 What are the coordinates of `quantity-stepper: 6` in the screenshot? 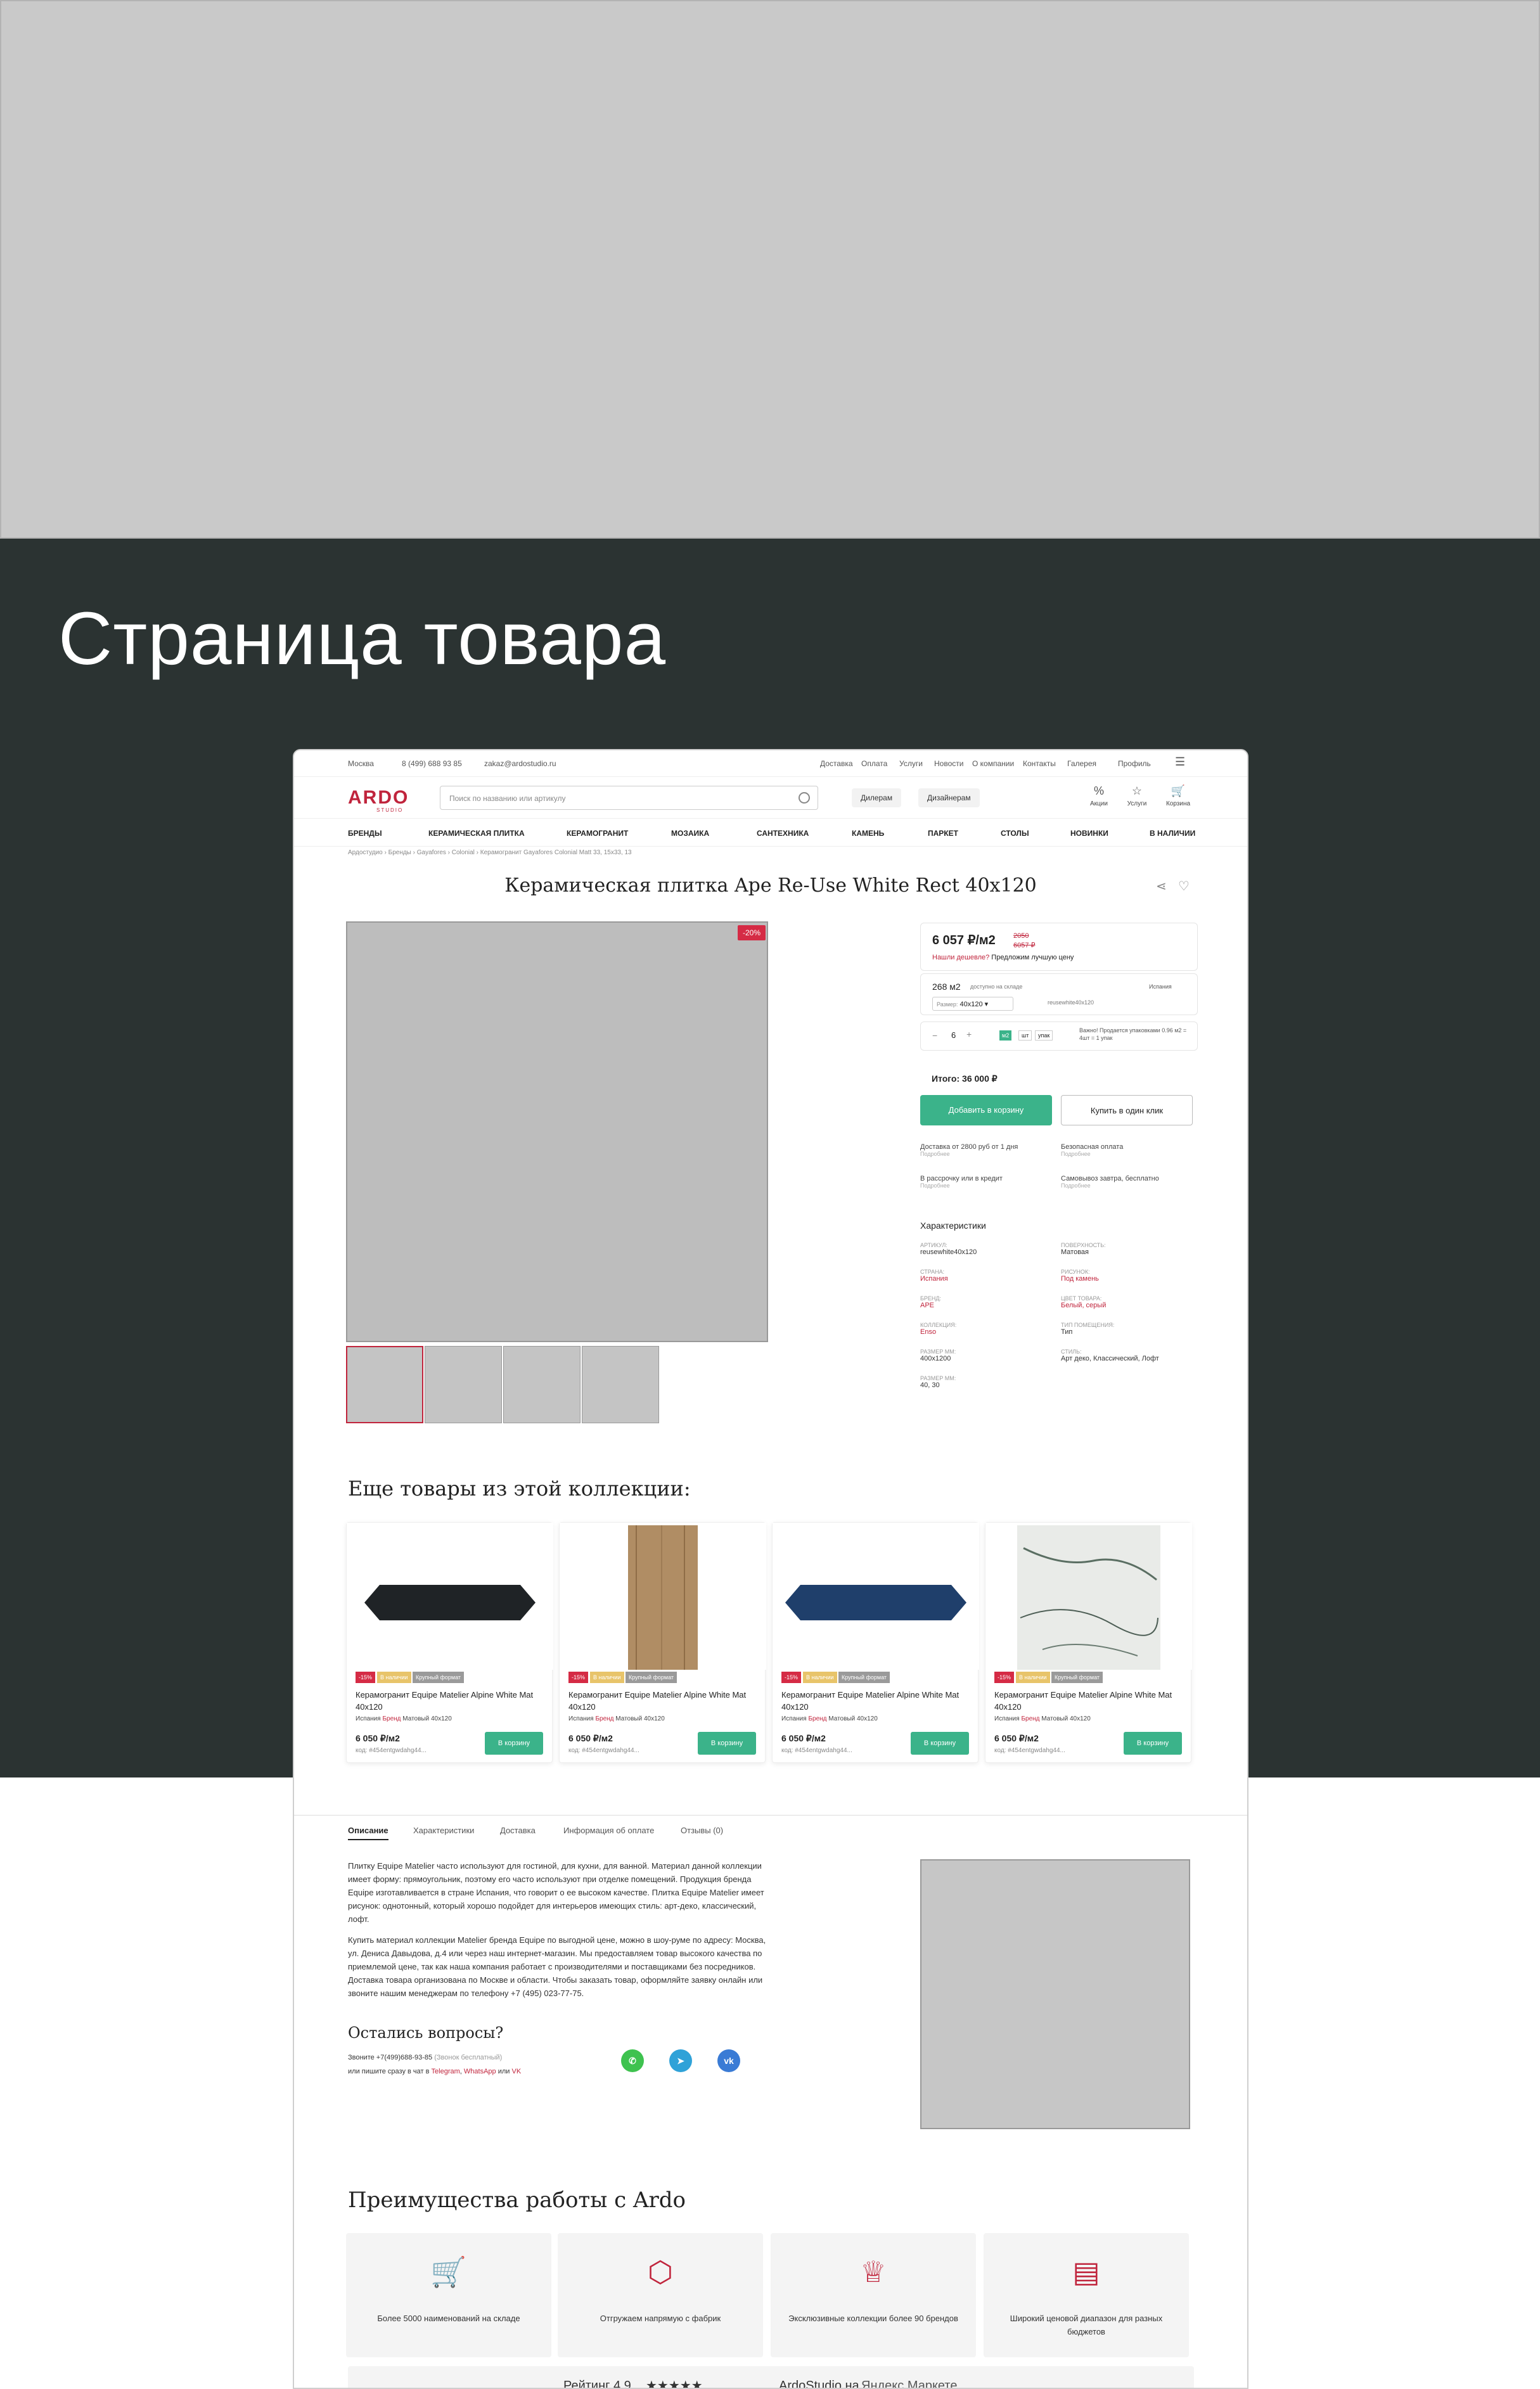 It's located at (954, 1035).